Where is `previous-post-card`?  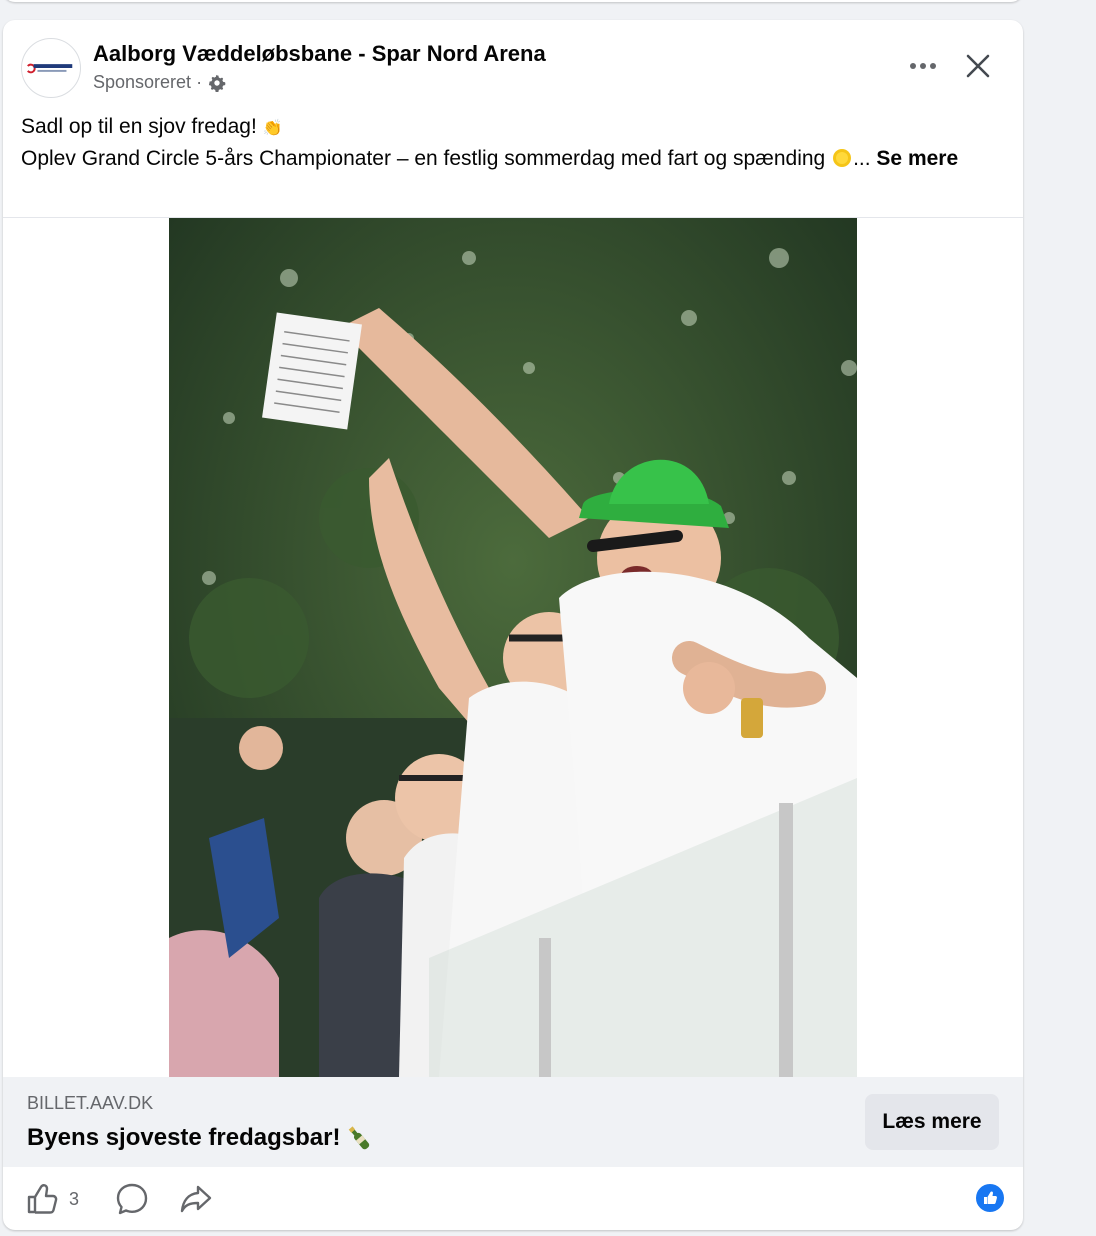
previous-post-card is located at coordinates (513, 1).